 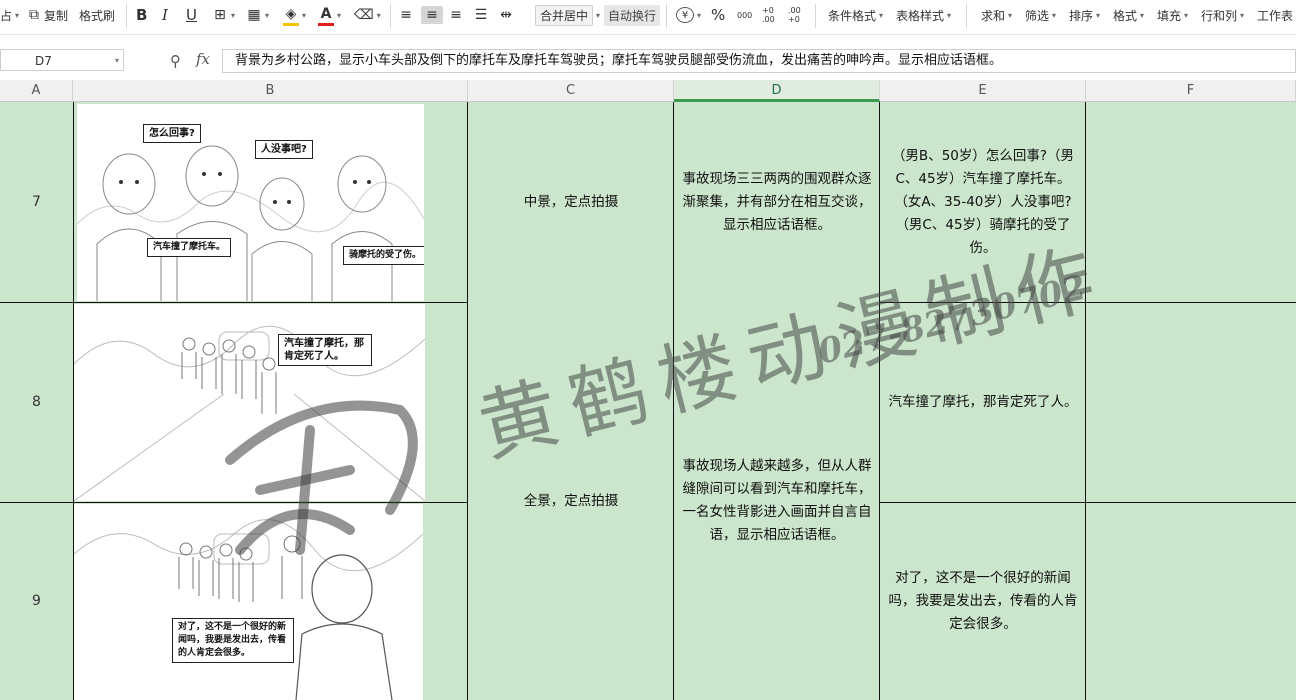 I want to click on storyboard-image-9: 对了，这不是一个很好的新闻吗，我要是发出去，传看的人肯定会很多。, so click(x=248, y=602).